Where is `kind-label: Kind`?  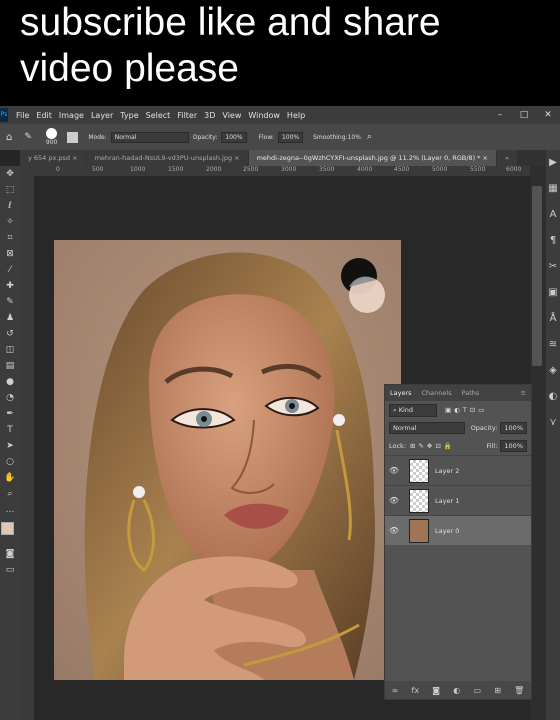 kind-label: Kind is located at coordinates (406, 409).